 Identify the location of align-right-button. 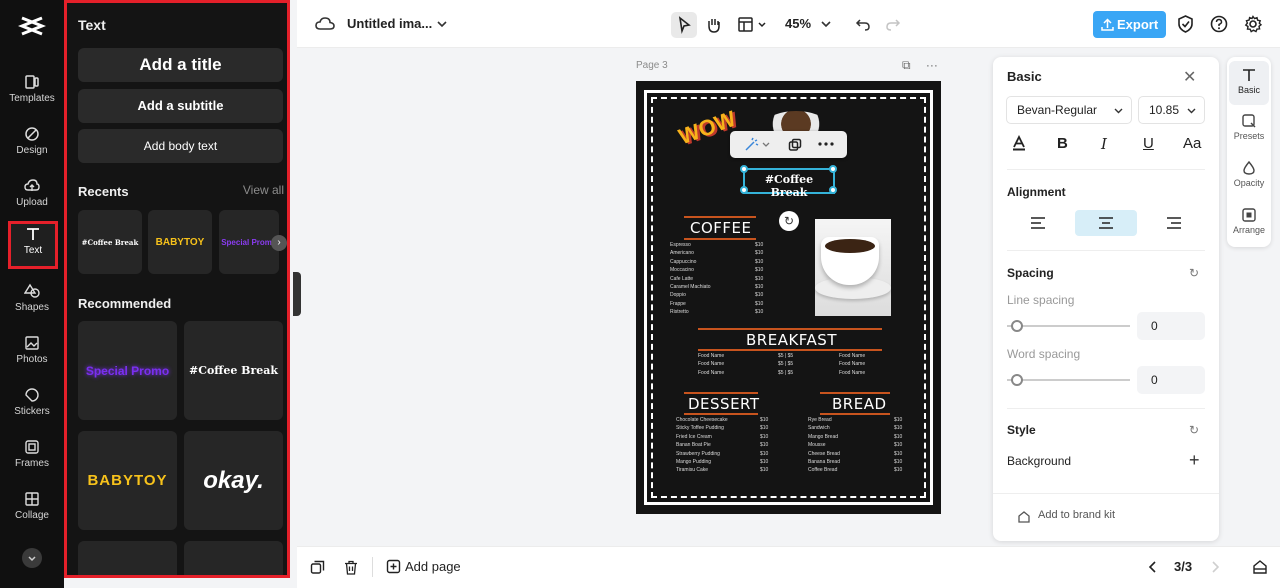
(1174, 223).